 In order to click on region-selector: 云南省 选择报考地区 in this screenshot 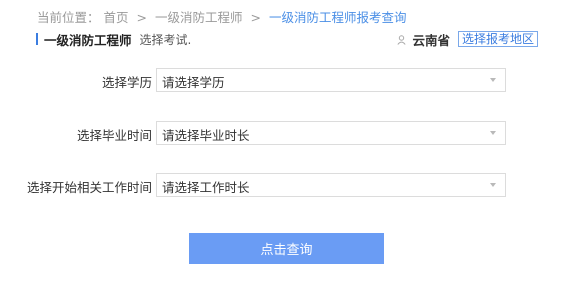, I will do `click(467, 39)`.